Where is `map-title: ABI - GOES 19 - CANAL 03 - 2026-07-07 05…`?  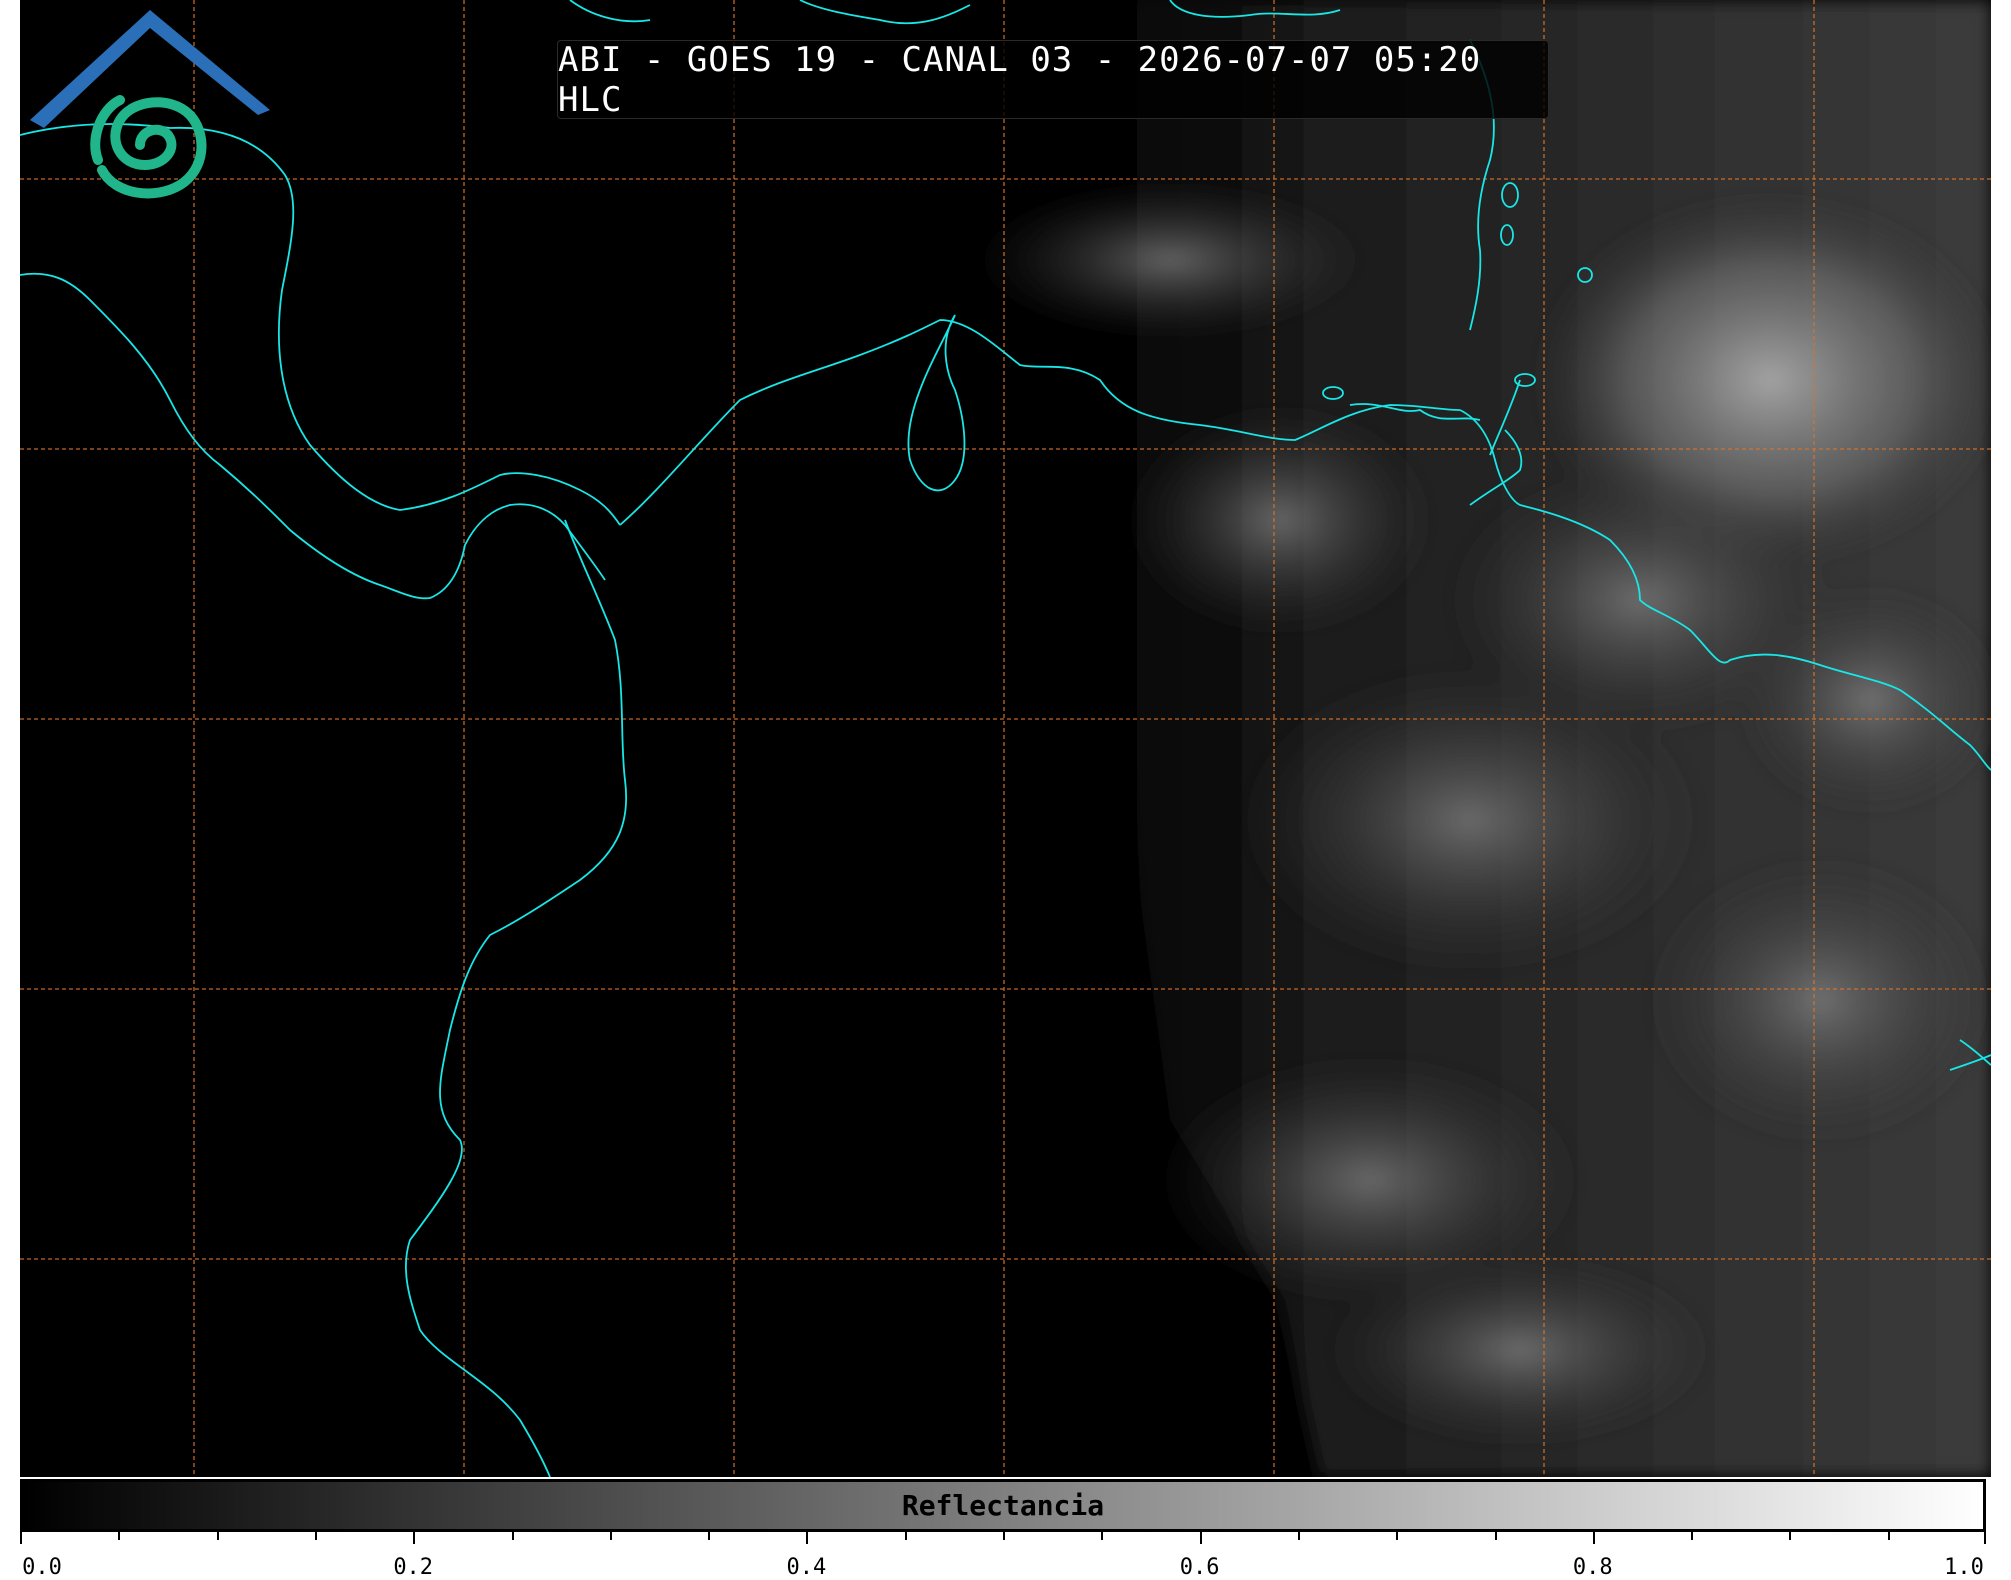
map-title: ABI - GOES 19 - CANAL 03 - 2026-07-07 05… is located at coordinates (1053, 80).